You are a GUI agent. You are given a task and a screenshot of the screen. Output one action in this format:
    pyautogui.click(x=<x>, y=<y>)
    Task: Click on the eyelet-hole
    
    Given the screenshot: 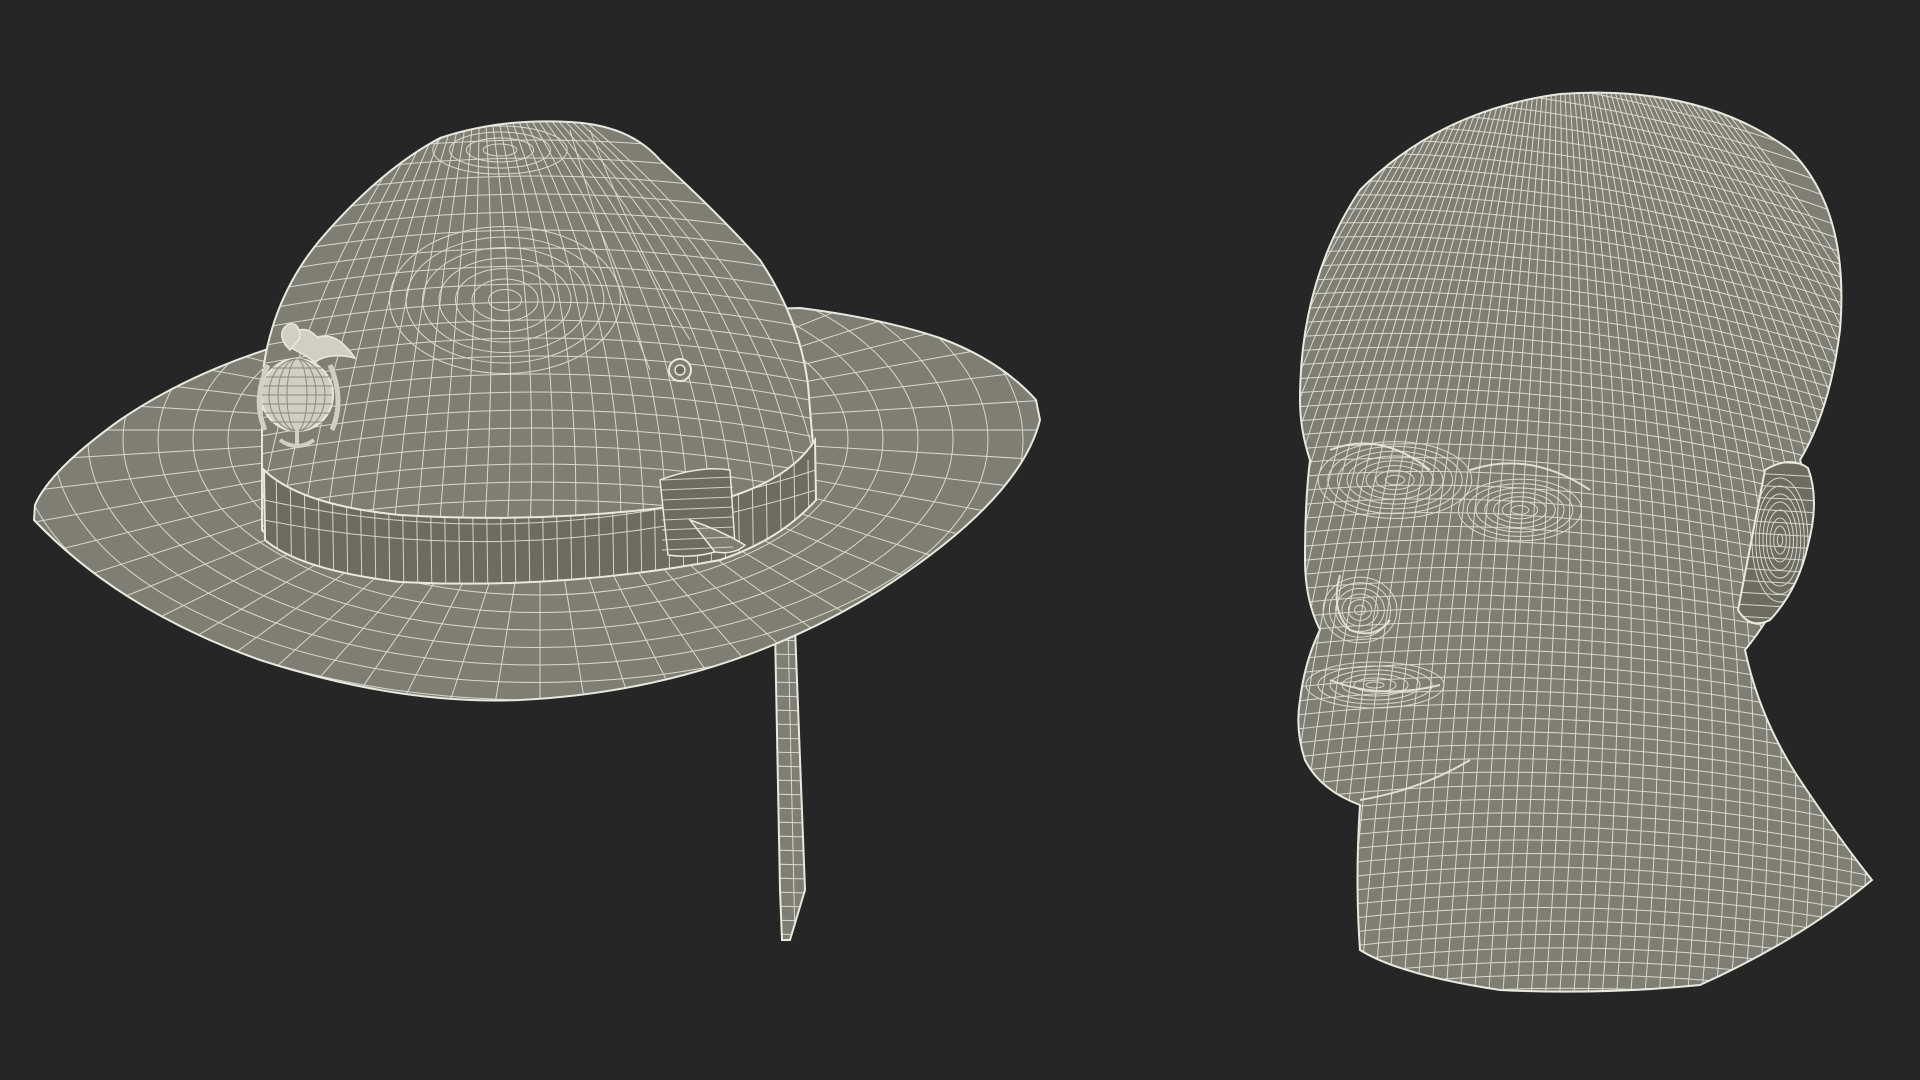 What is the action you would take?
    pyautogui.click(x=680, y=370)
    